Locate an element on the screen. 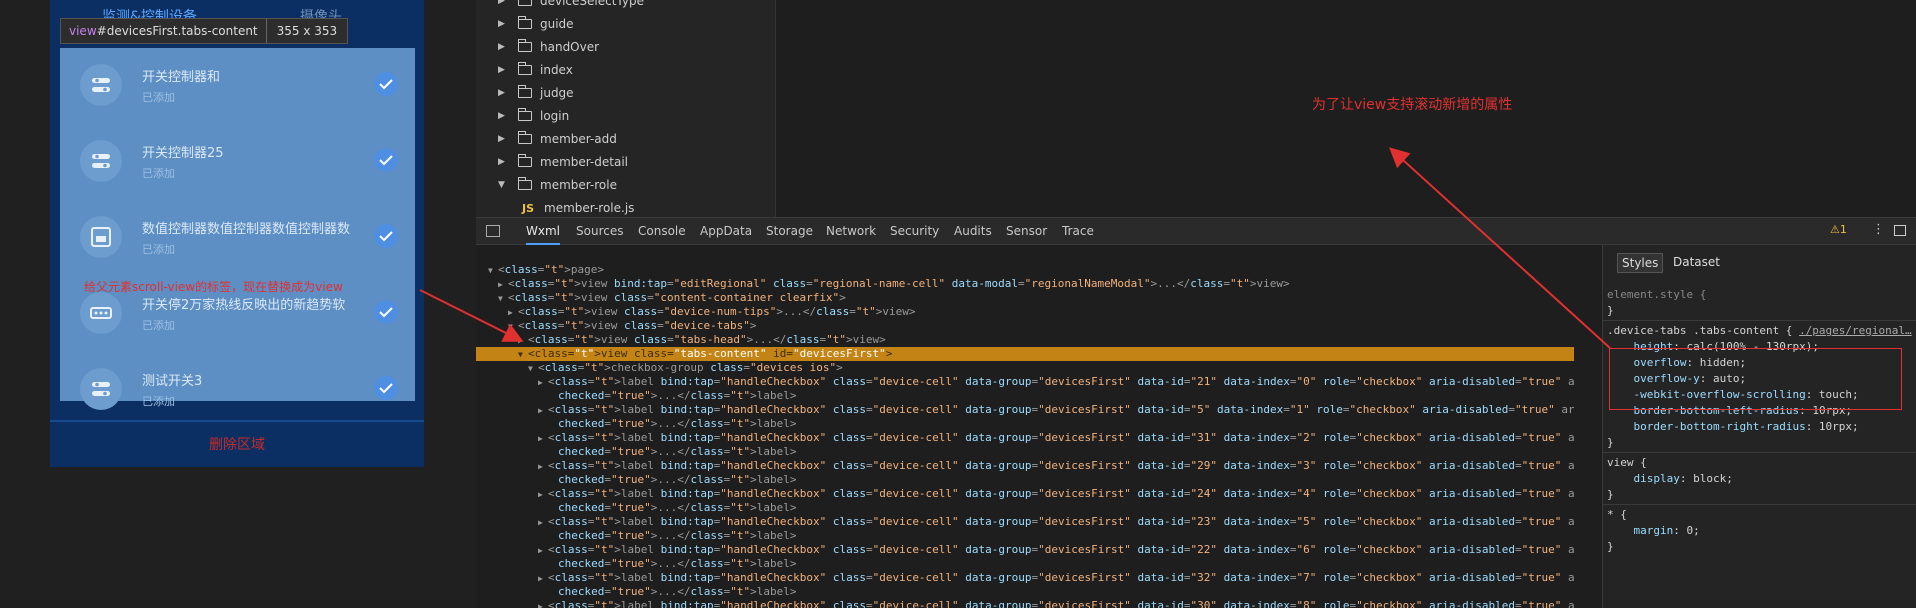  devtools-tab-appdata: AppData is located at coordinates (726, 231).